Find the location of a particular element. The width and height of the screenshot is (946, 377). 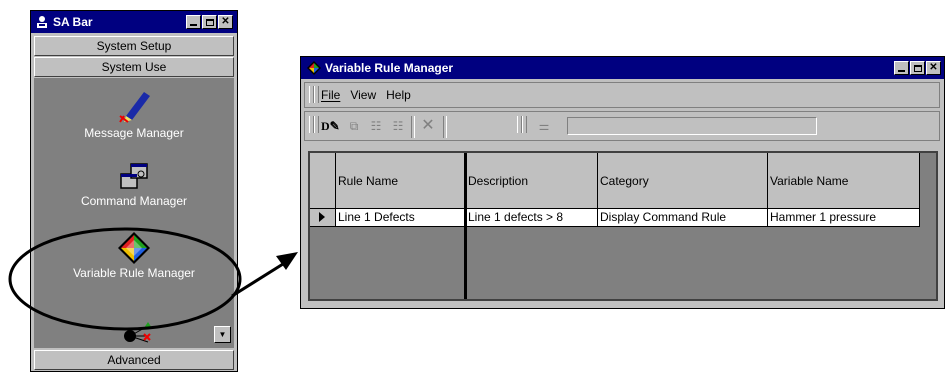

group-advanced: Advanced is located at coordinates (134, 360).